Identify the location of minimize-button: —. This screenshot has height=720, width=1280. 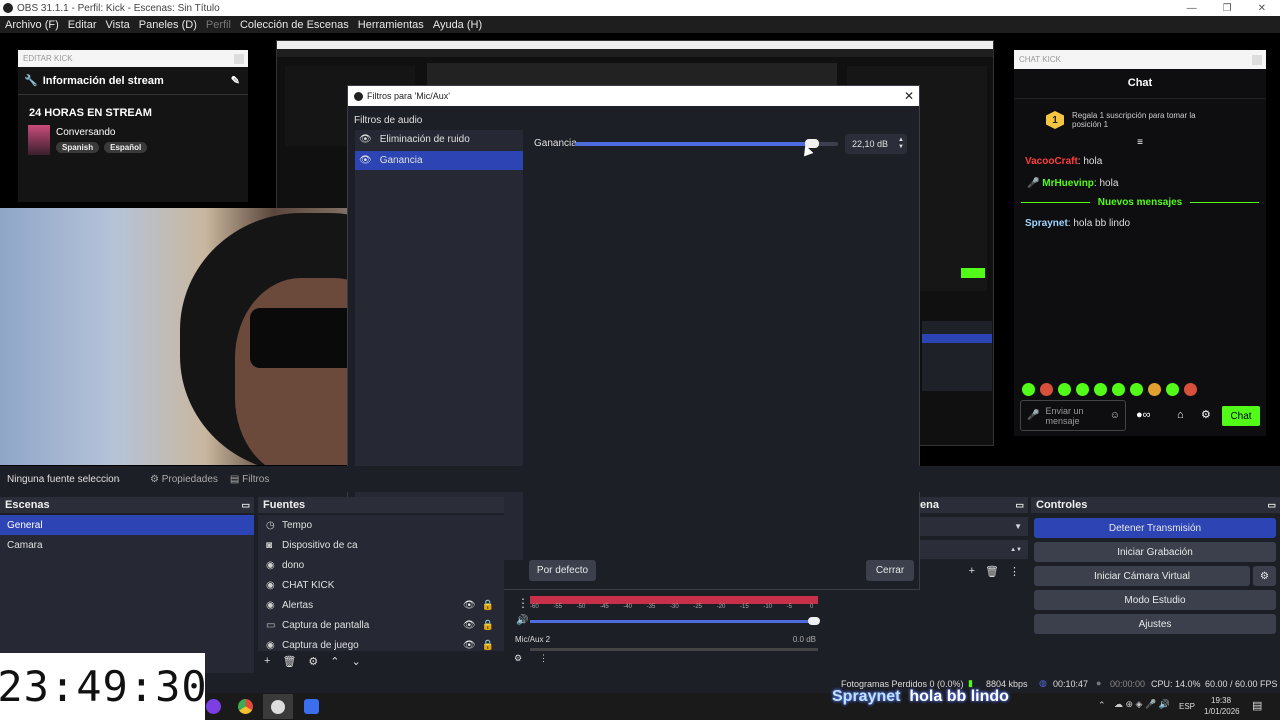
(1192, 8).